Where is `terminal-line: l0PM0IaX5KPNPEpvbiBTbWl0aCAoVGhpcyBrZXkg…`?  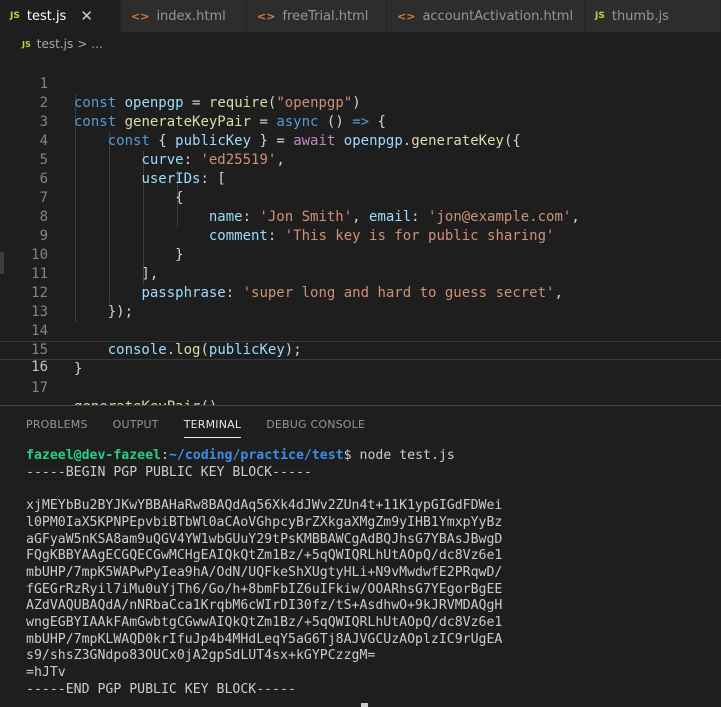
terminal-line: l0PM0IaX5KPNPEpvbiBTbWl0aCAoVGhpcyBrZXkg… is located at coordinates (264, 522).